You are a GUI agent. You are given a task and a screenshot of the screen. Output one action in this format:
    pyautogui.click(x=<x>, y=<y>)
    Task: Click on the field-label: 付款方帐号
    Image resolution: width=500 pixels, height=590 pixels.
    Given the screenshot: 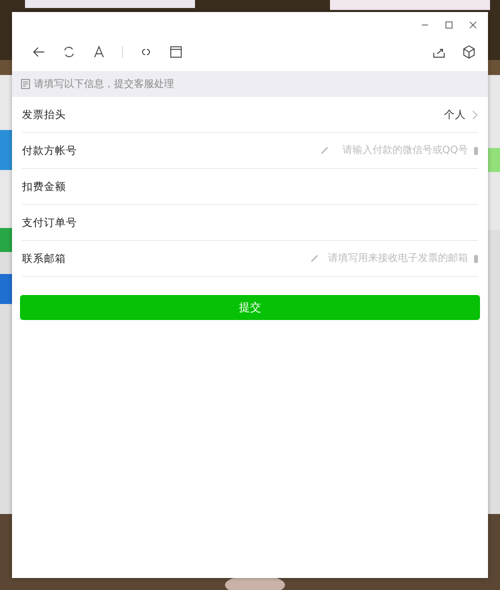 What is the action you would take?
    pyautogui.click(x=49, y=151)
    